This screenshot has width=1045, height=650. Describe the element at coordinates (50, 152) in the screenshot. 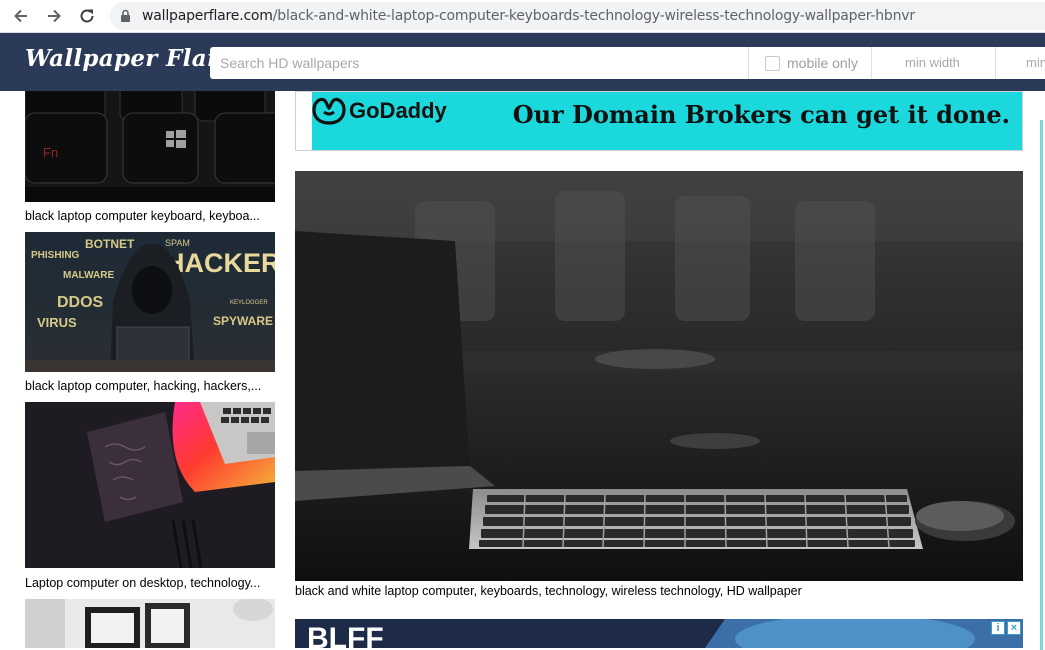

I see `svg-text: Fn` at that location.